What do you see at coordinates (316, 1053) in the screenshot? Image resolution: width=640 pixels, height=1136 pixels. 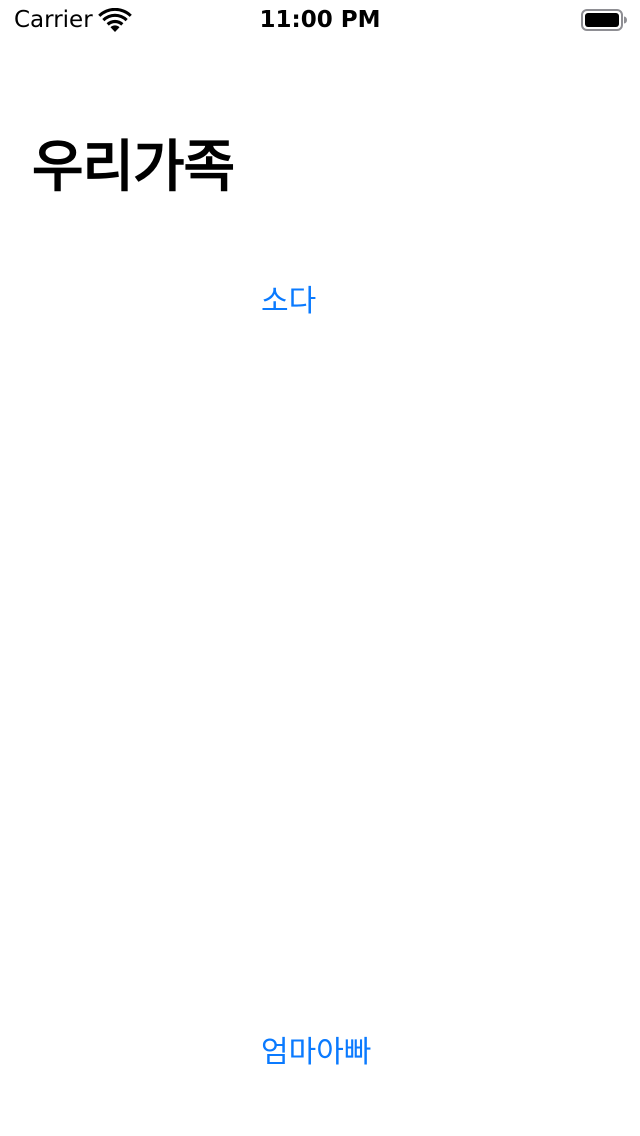 I see `parents-button: 엄마아빠` at bounding box center [316, 1053].